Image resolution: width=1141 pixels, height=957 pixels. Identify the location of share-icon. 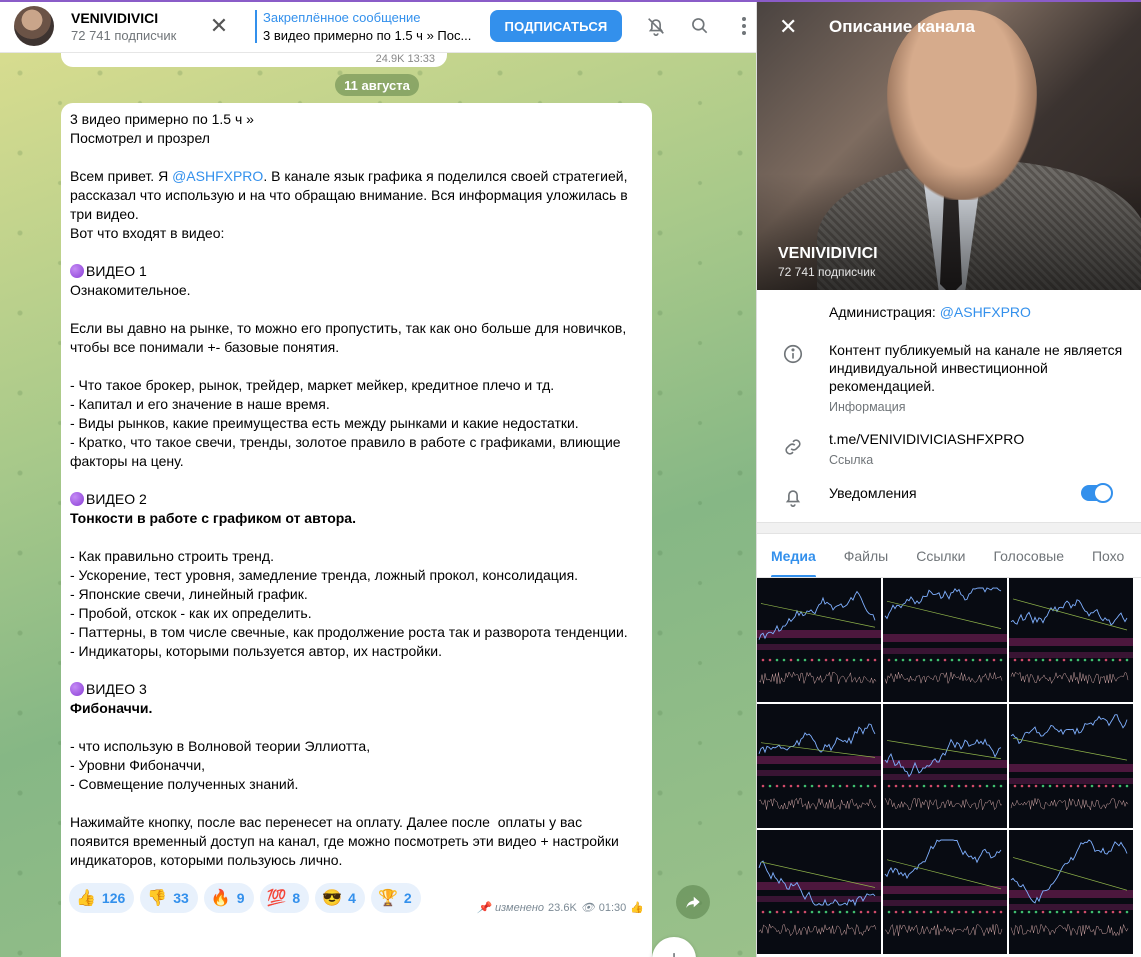
(693, 902).